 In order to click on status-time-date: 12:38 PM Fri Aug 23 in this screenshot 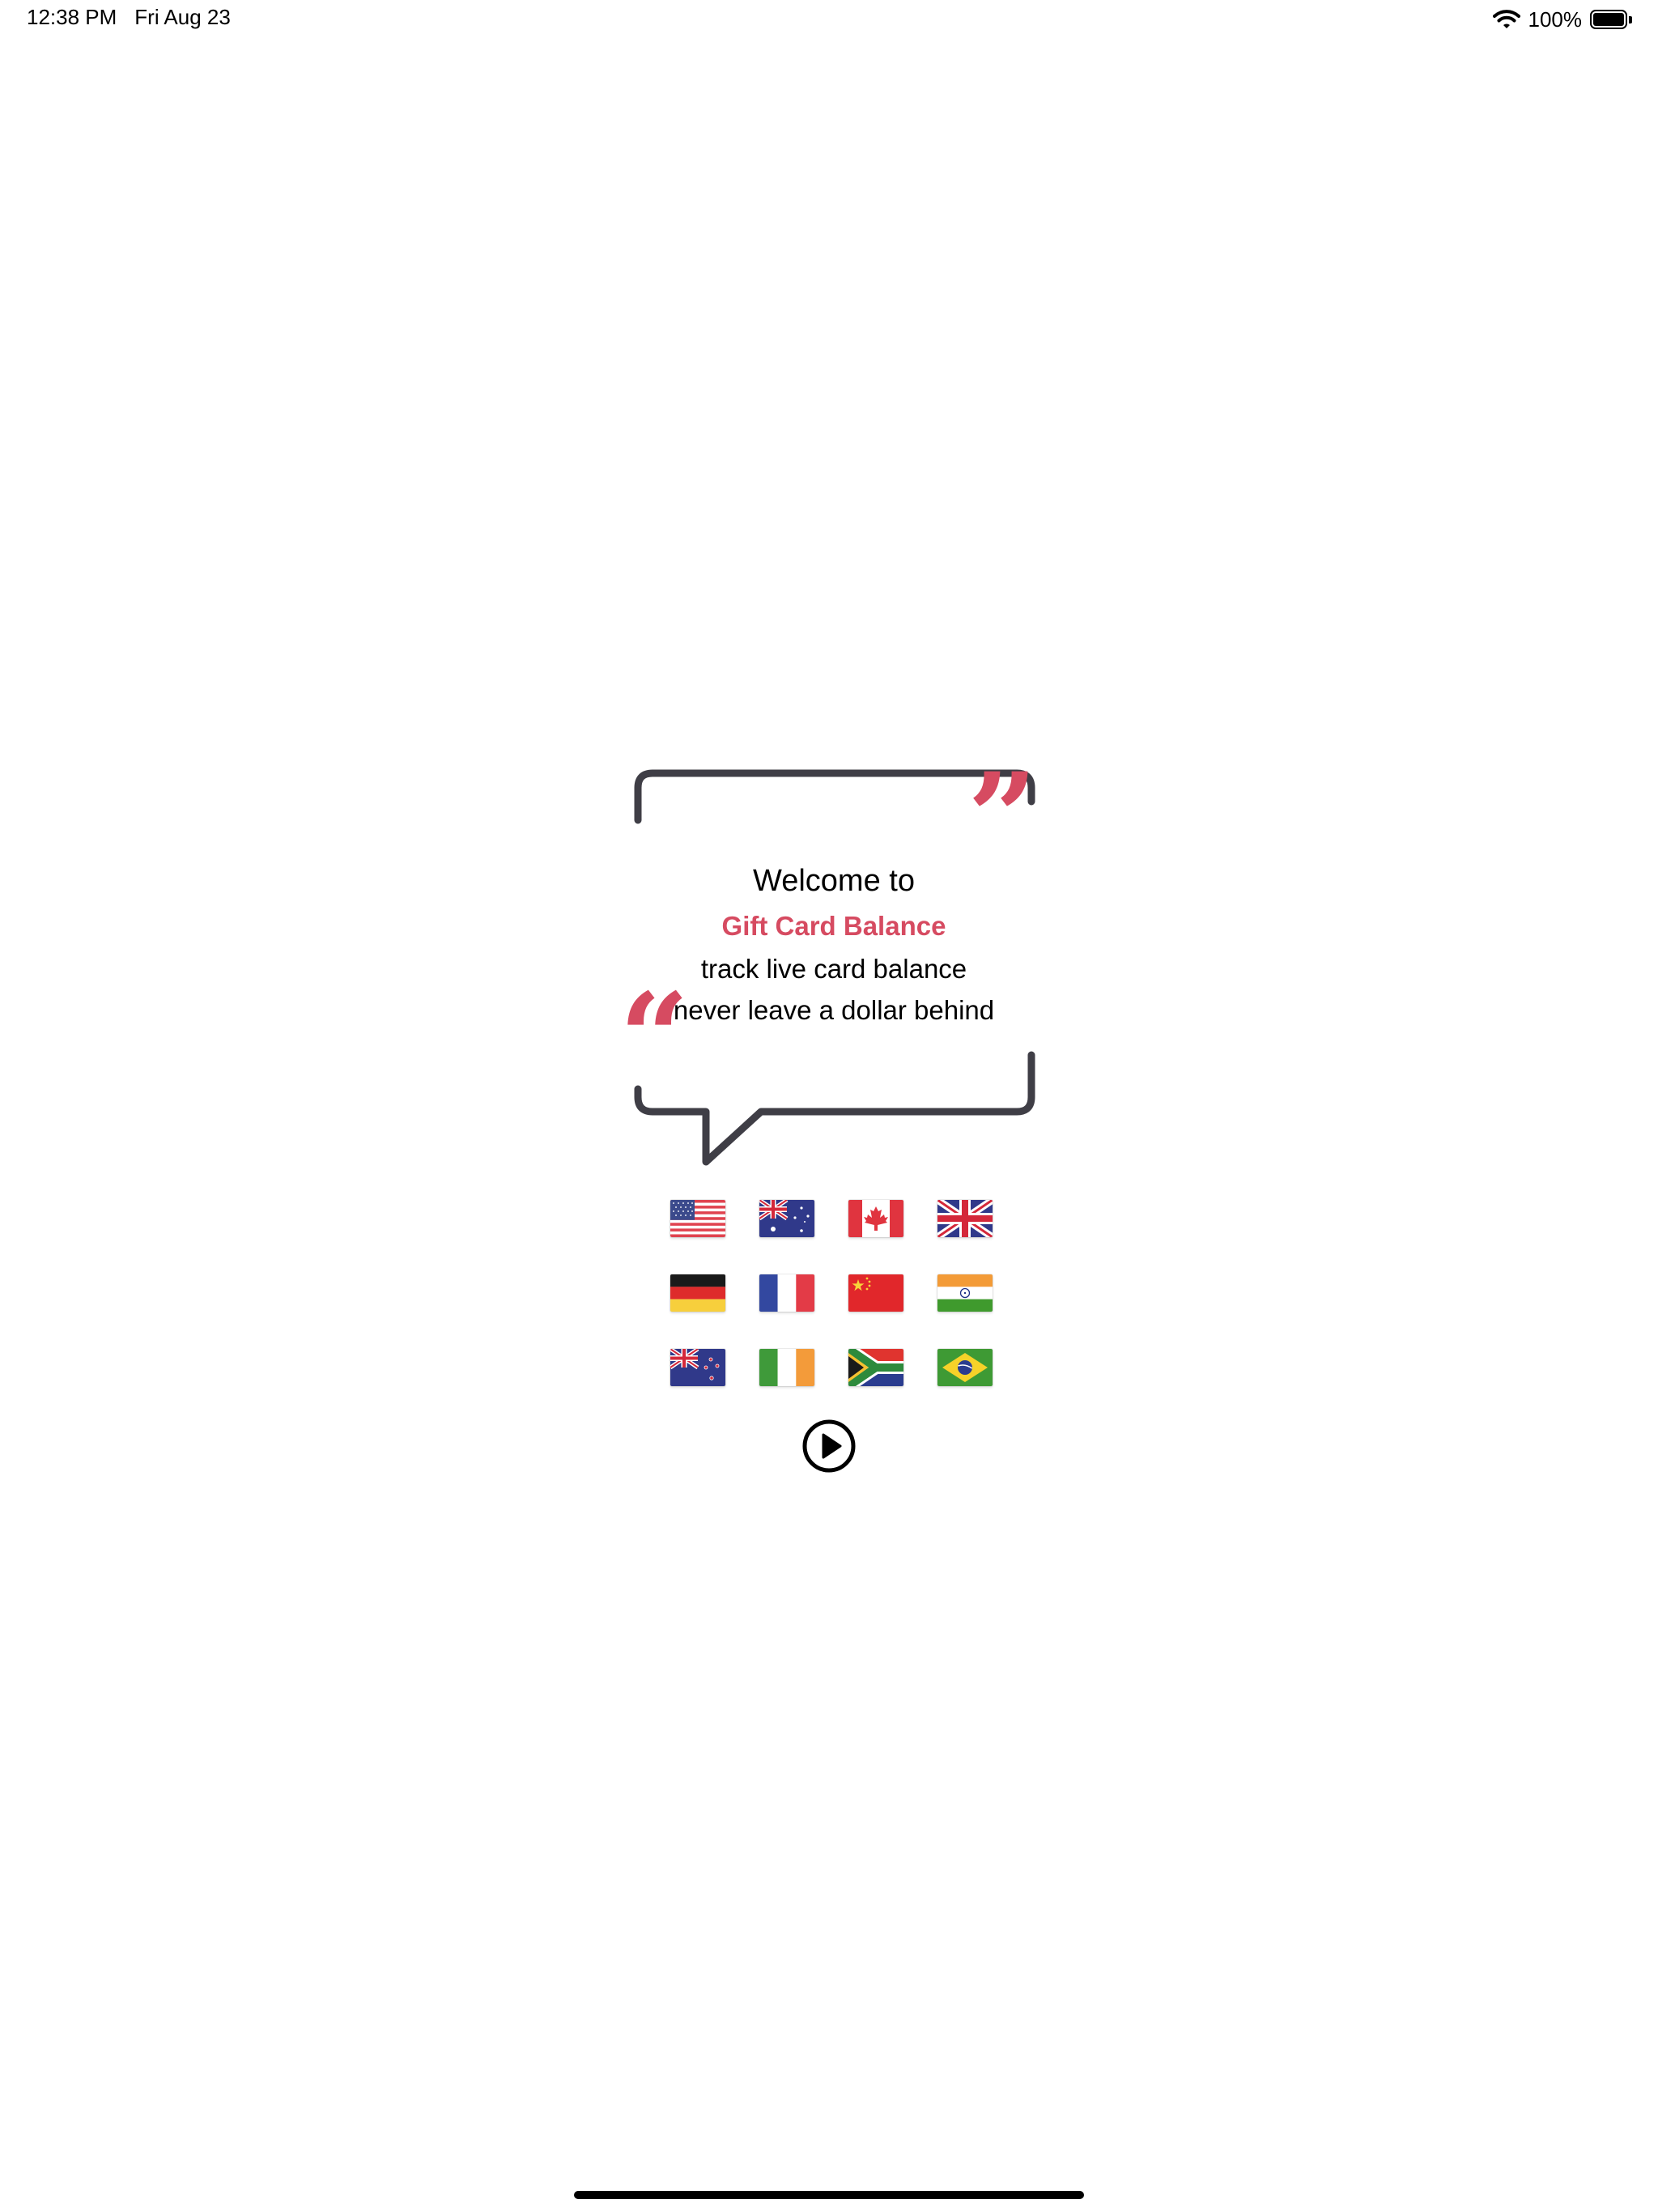, I will do `click(129, 18)`.